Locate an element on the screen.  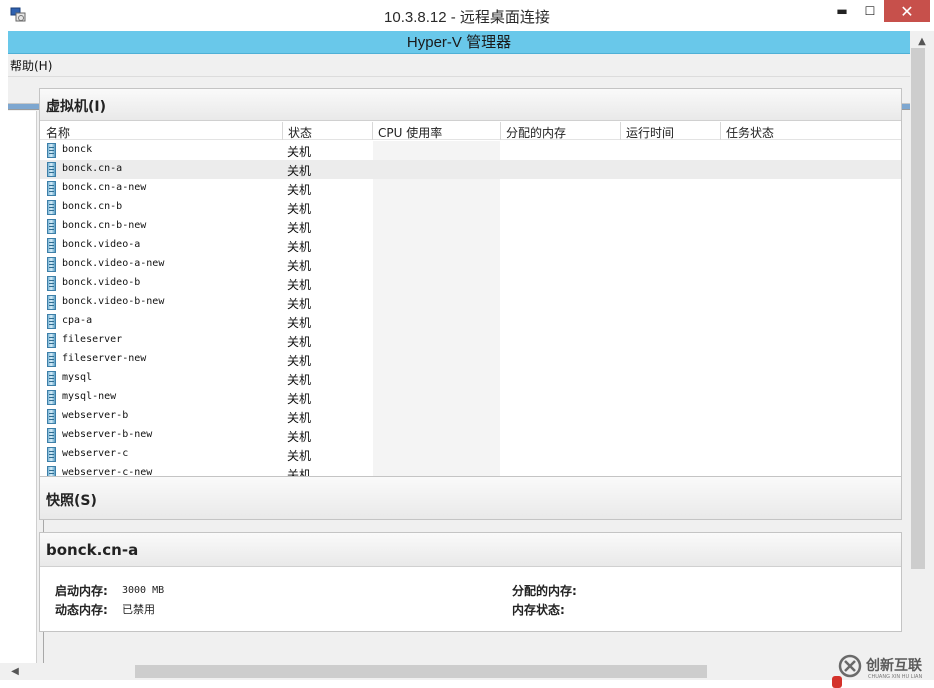
dynamic-memory-label: 动态内存: is located at coordinates (81, 610).